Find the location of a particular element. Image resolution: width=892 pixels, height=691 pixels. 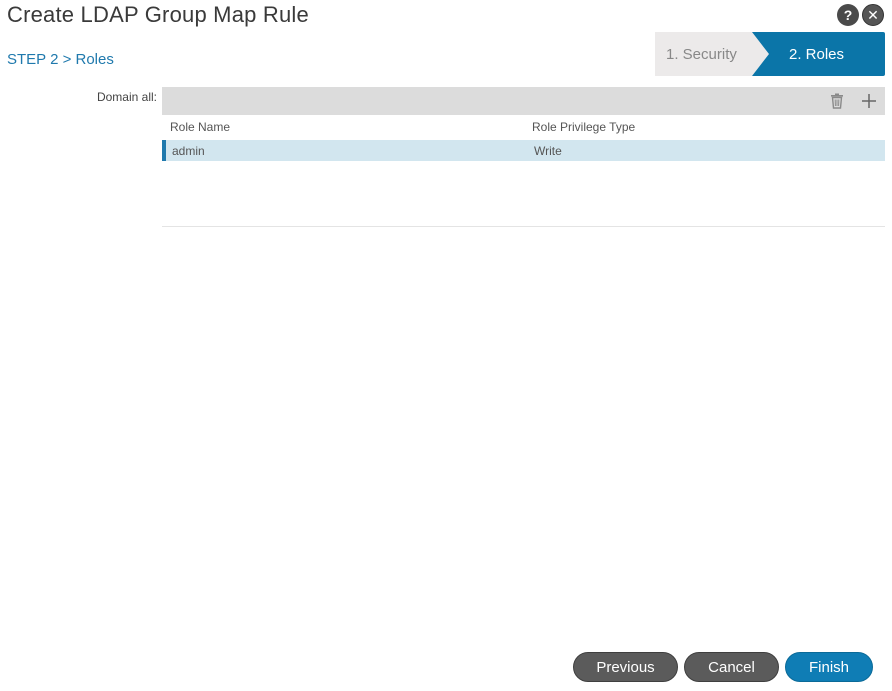

dialog-controls: ? ✕ is located at coordinates (860, 15).